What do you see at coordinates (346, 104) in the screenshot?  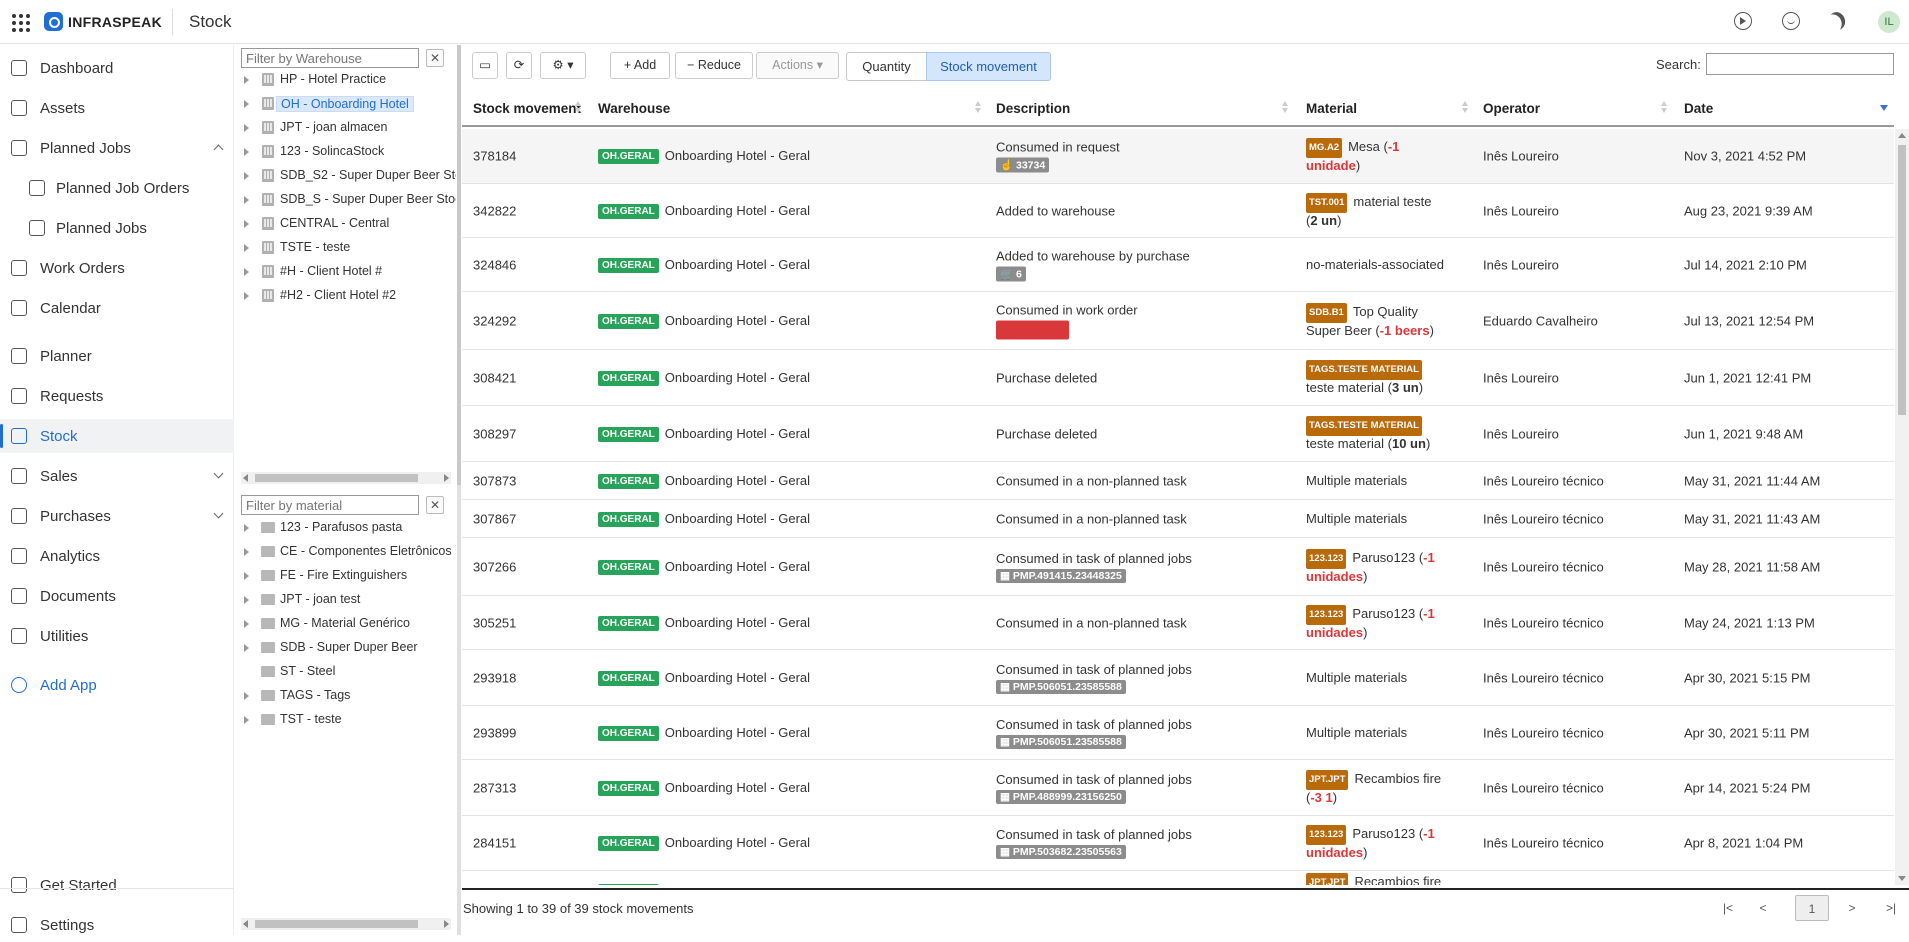 I see `tree-item: OH - Onboarding Hotel` at bounding box center [346, 104].